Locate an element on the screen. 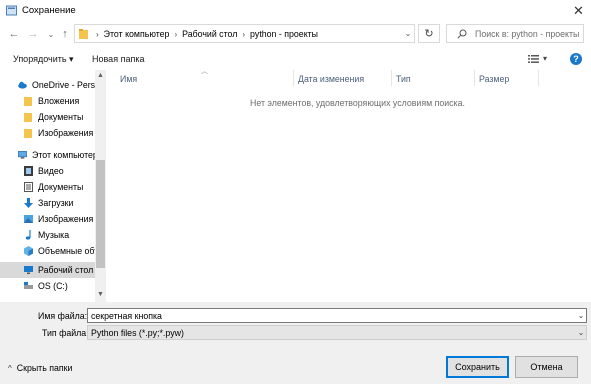 This screenshot has height=384, width=591. filename-value: секретная кнопка is located at coordinates (126, 316).